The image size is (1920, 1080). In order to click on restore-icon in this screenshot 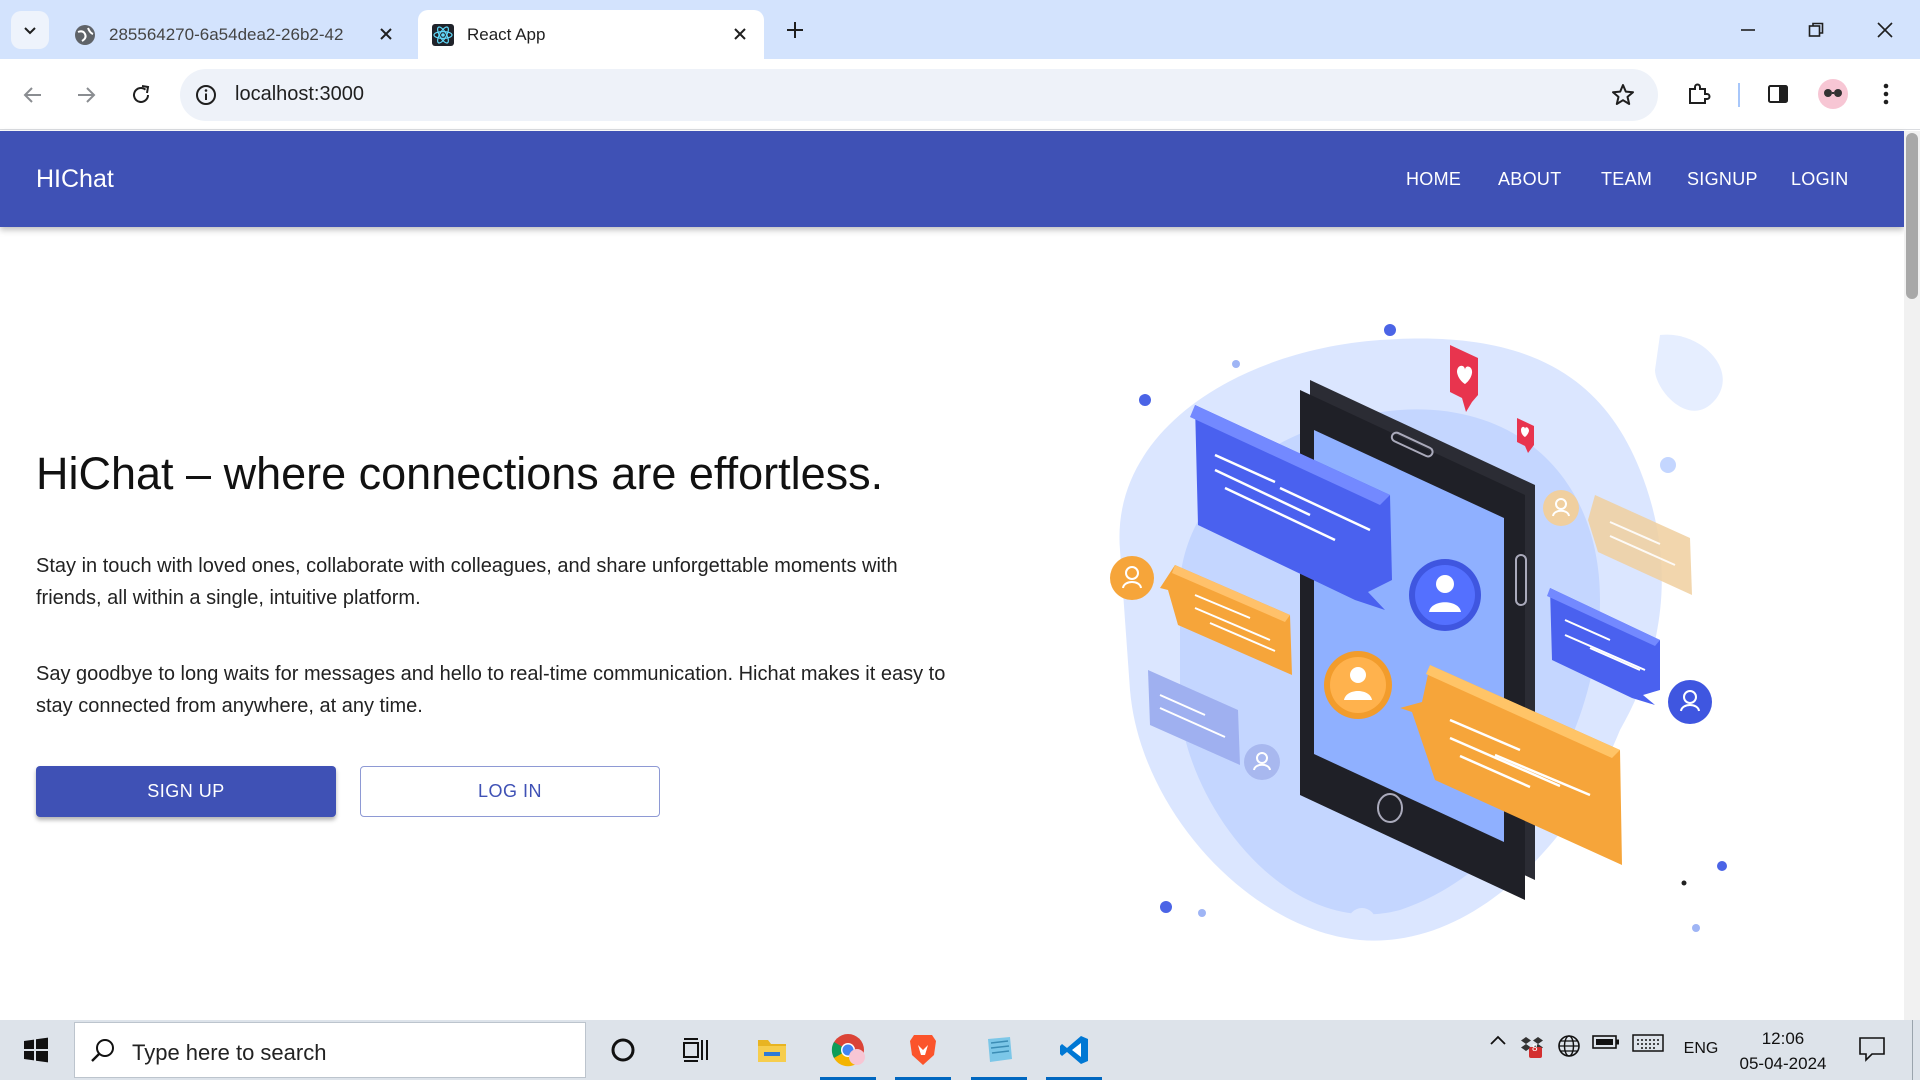, I will do `click(1816, 29)`.